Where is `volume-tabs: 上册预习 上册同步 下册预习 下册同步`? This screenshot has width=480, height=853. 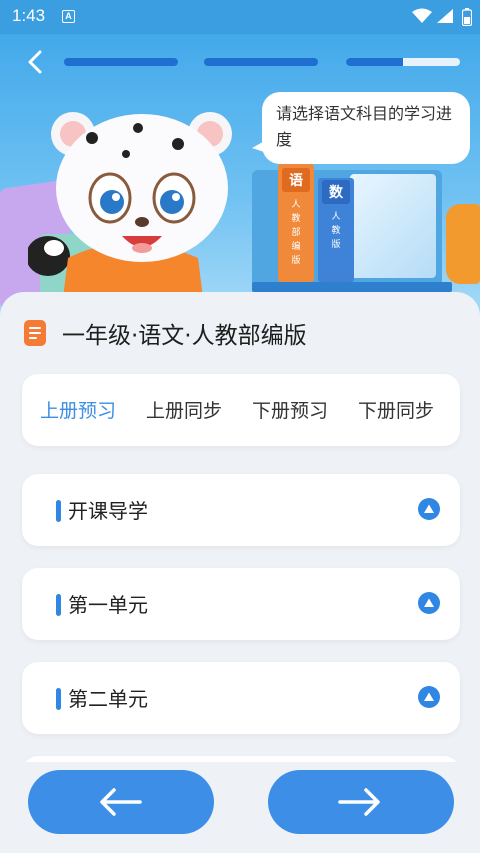
volume-tabs: 上册预习 上册同步 下册预习 下册同步 is located at coordinates (241, 410).